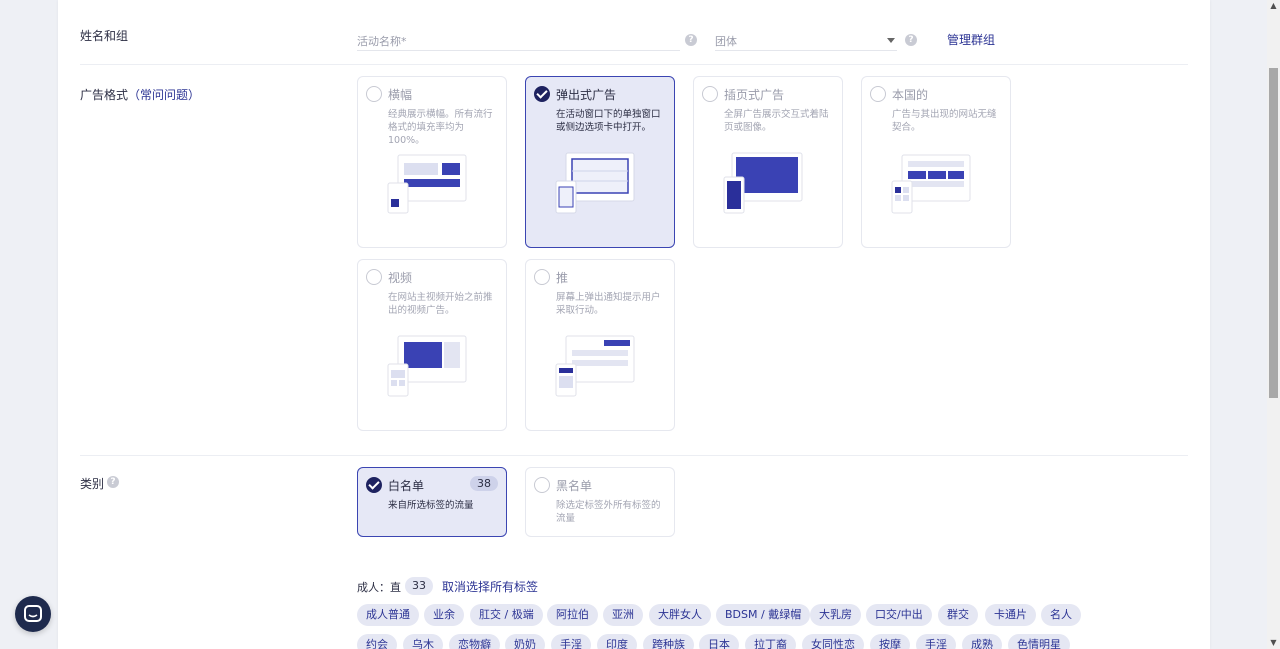  I want to click on tag-chip: 日本, so click(719, 641).